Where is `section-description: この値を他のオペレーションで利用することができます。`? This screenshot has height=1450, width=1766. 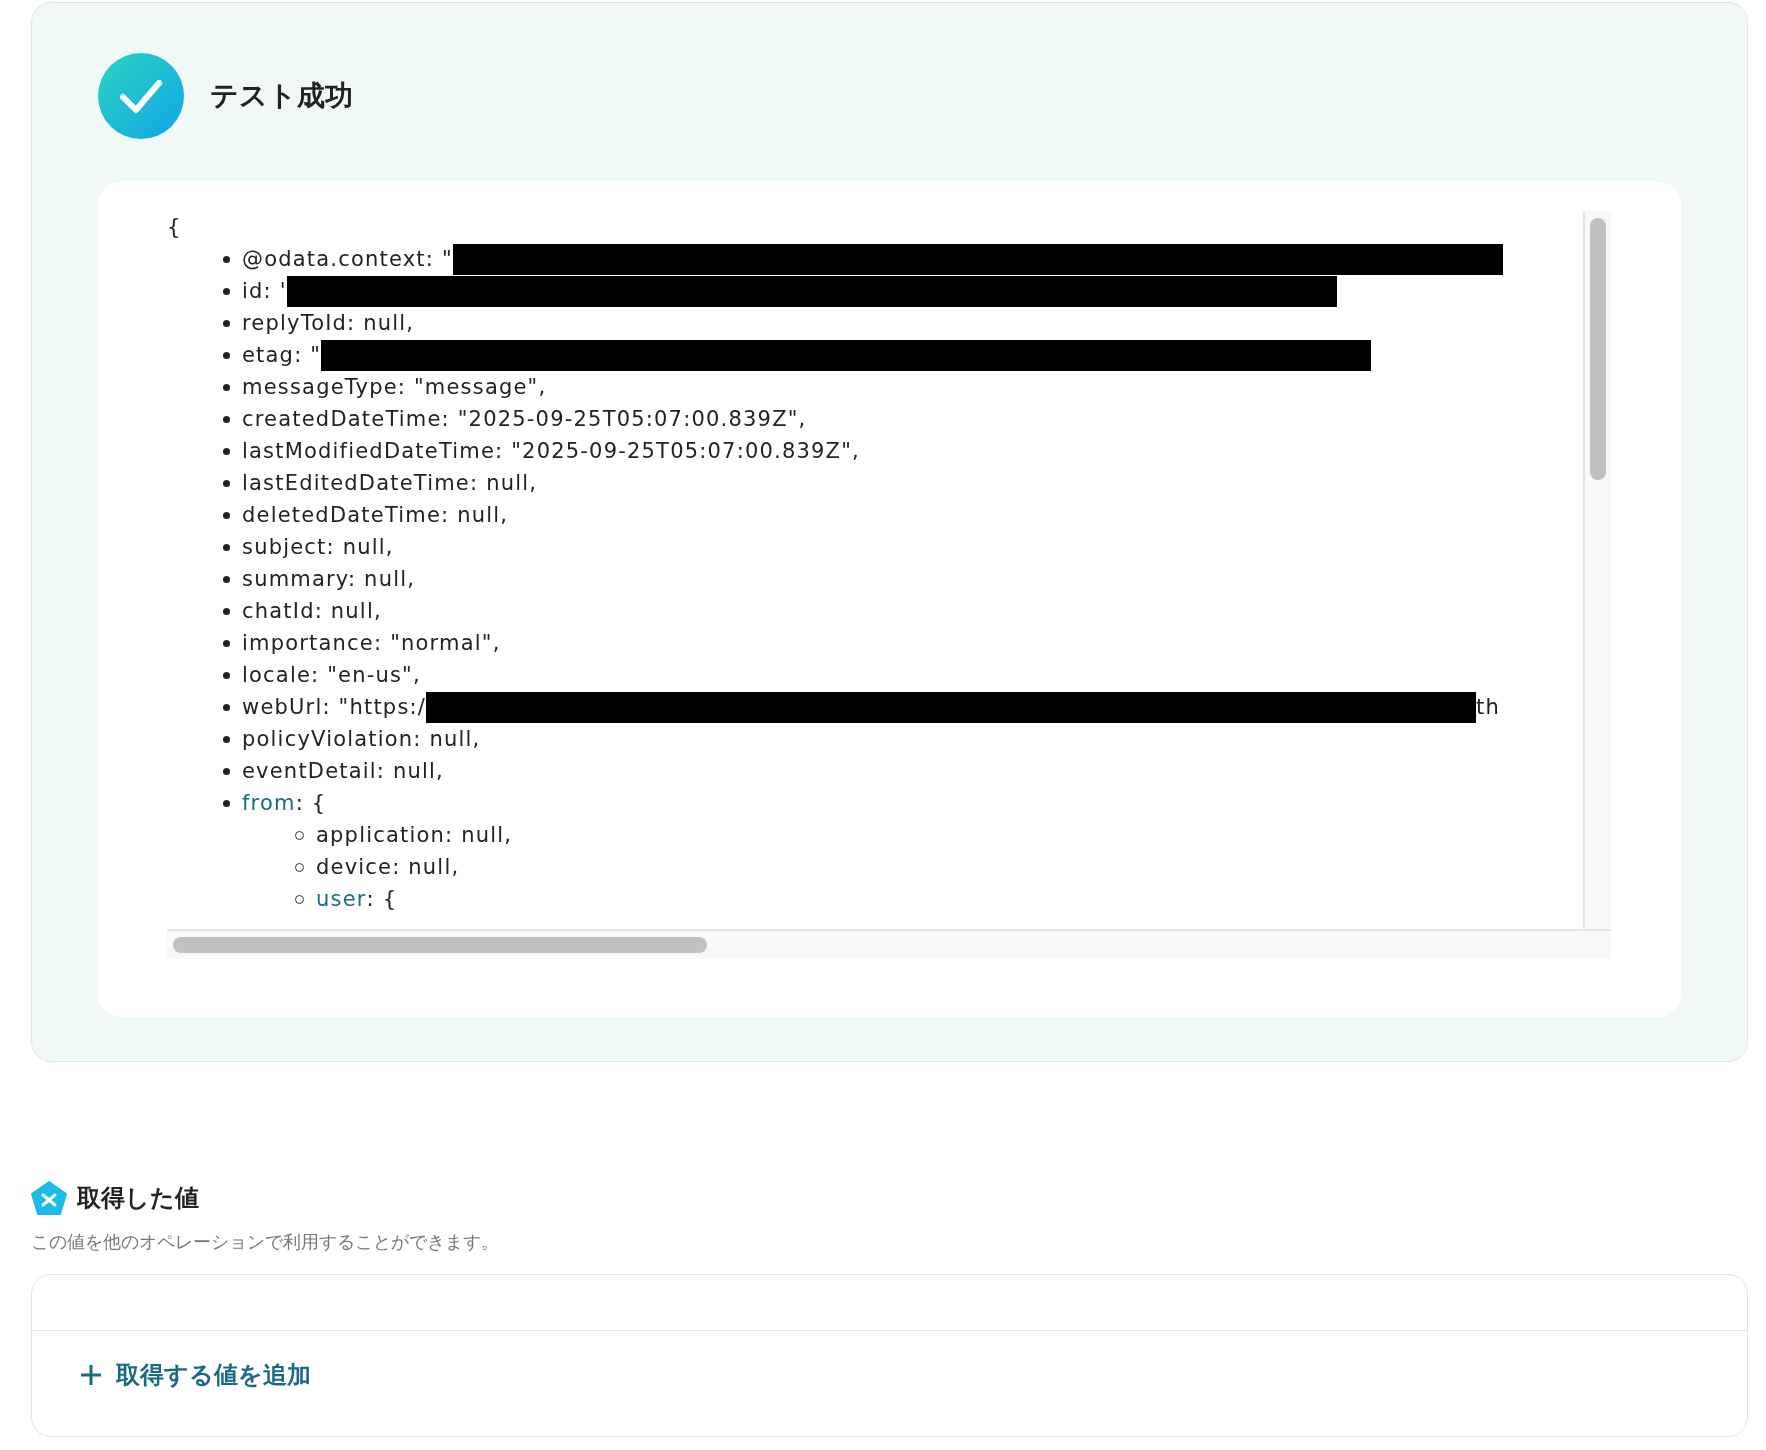
section-description: この値を他のオペレーションで利用することができます。 is located at coordinates (265, 1242).